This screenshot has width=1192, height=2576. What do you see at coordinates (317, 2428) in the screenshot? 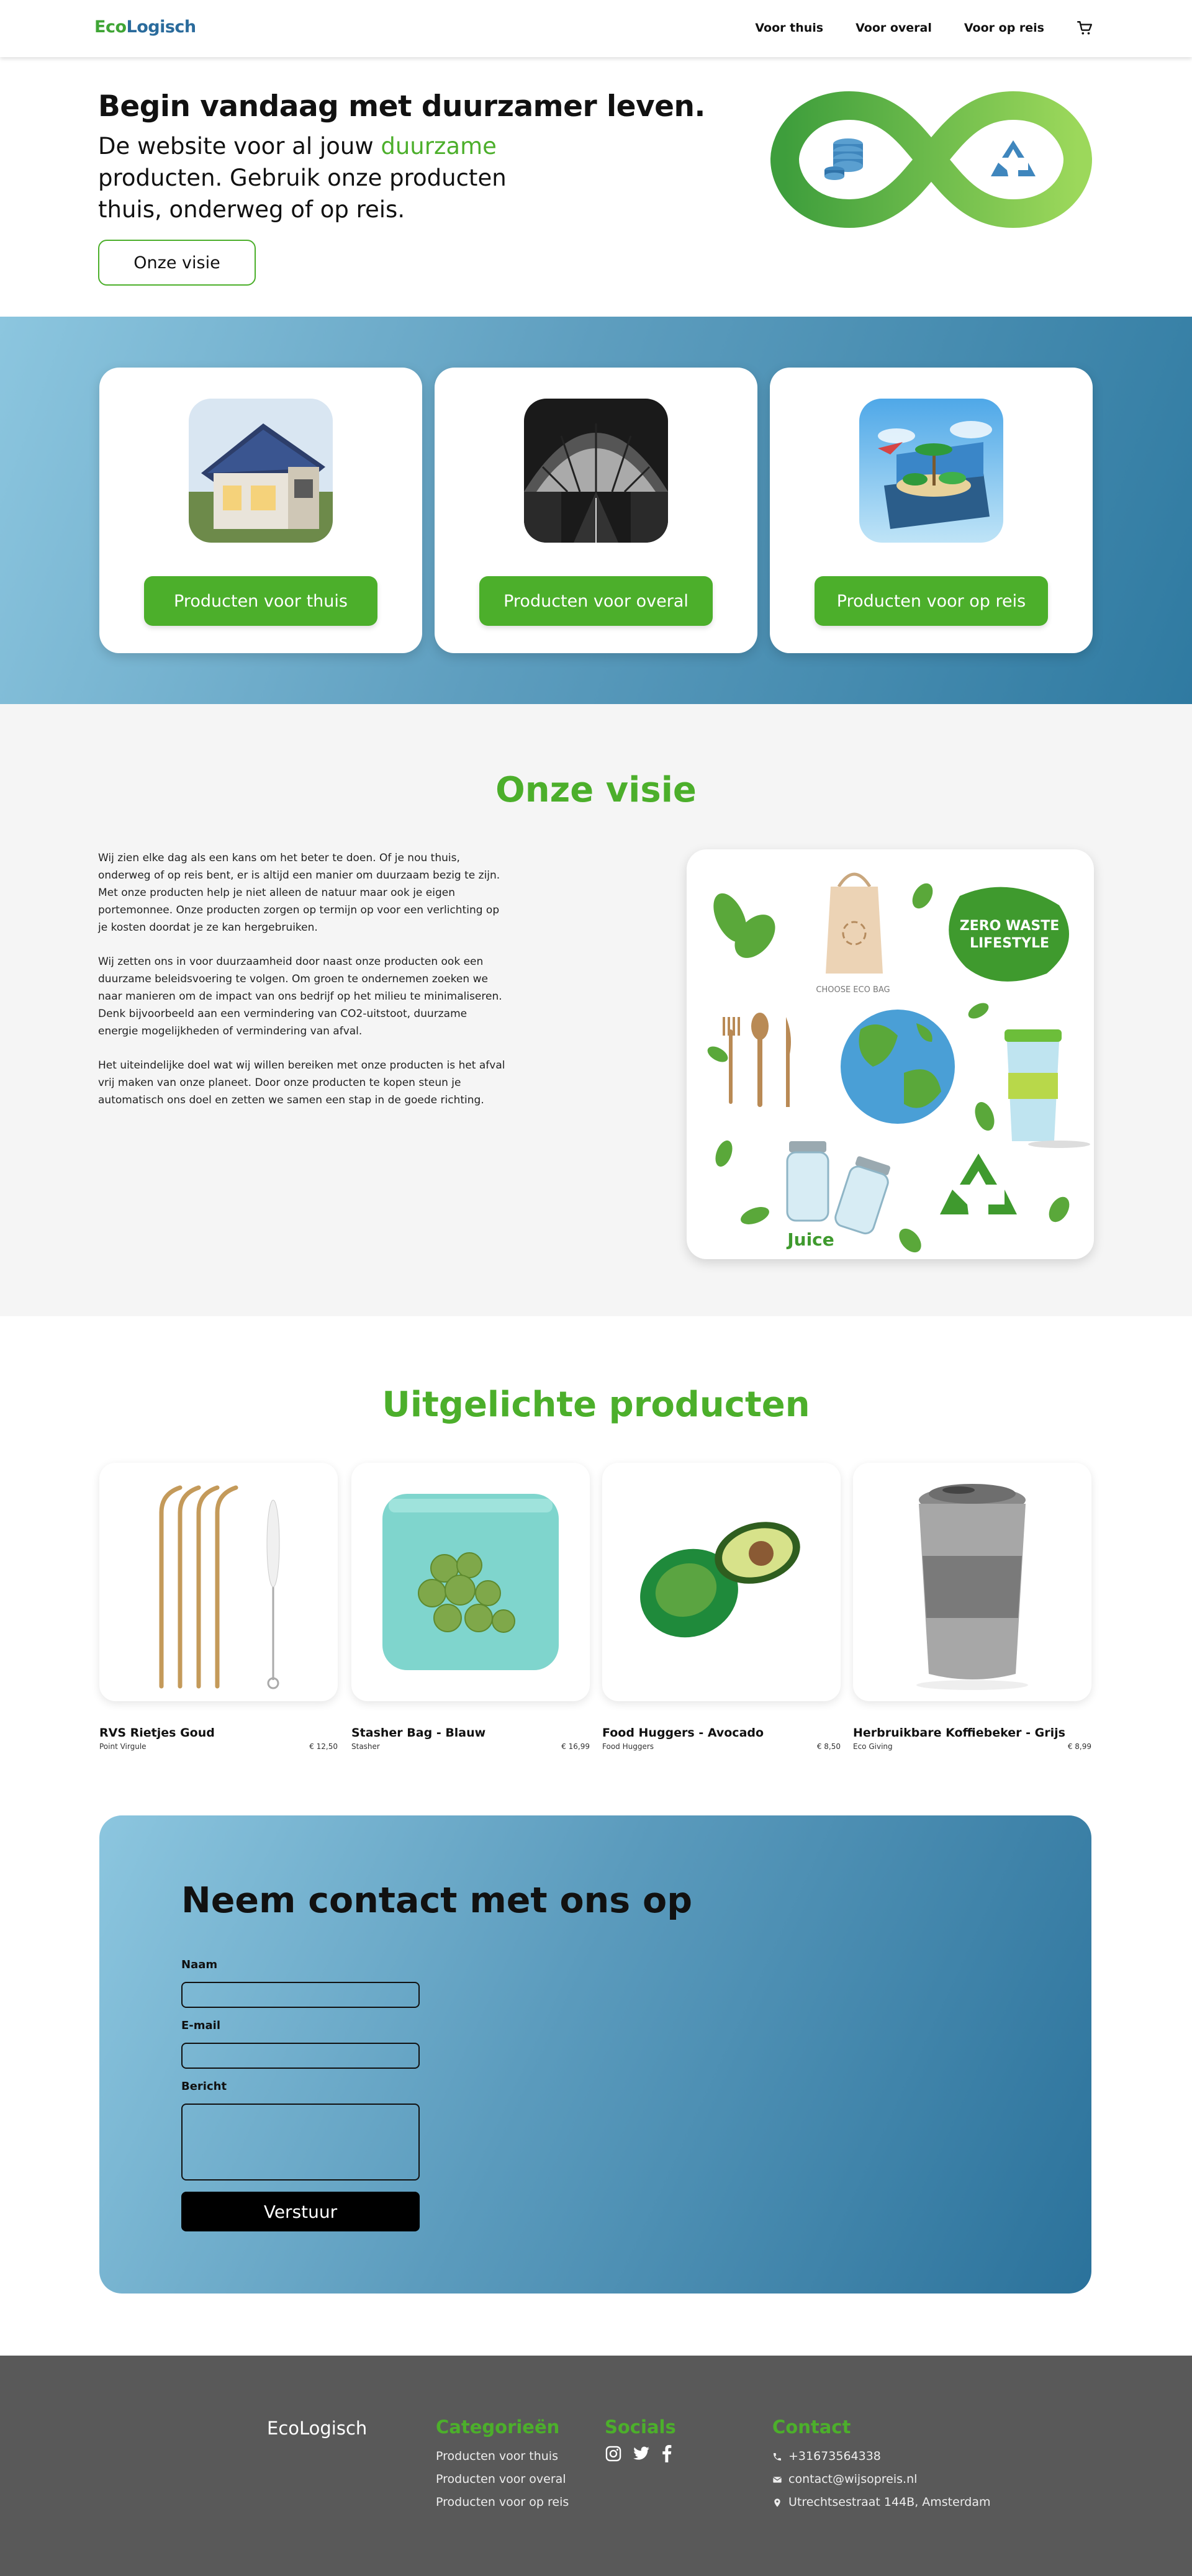
I see `footer-brand: EcoLogisch` at bounding box center [317, 2428].